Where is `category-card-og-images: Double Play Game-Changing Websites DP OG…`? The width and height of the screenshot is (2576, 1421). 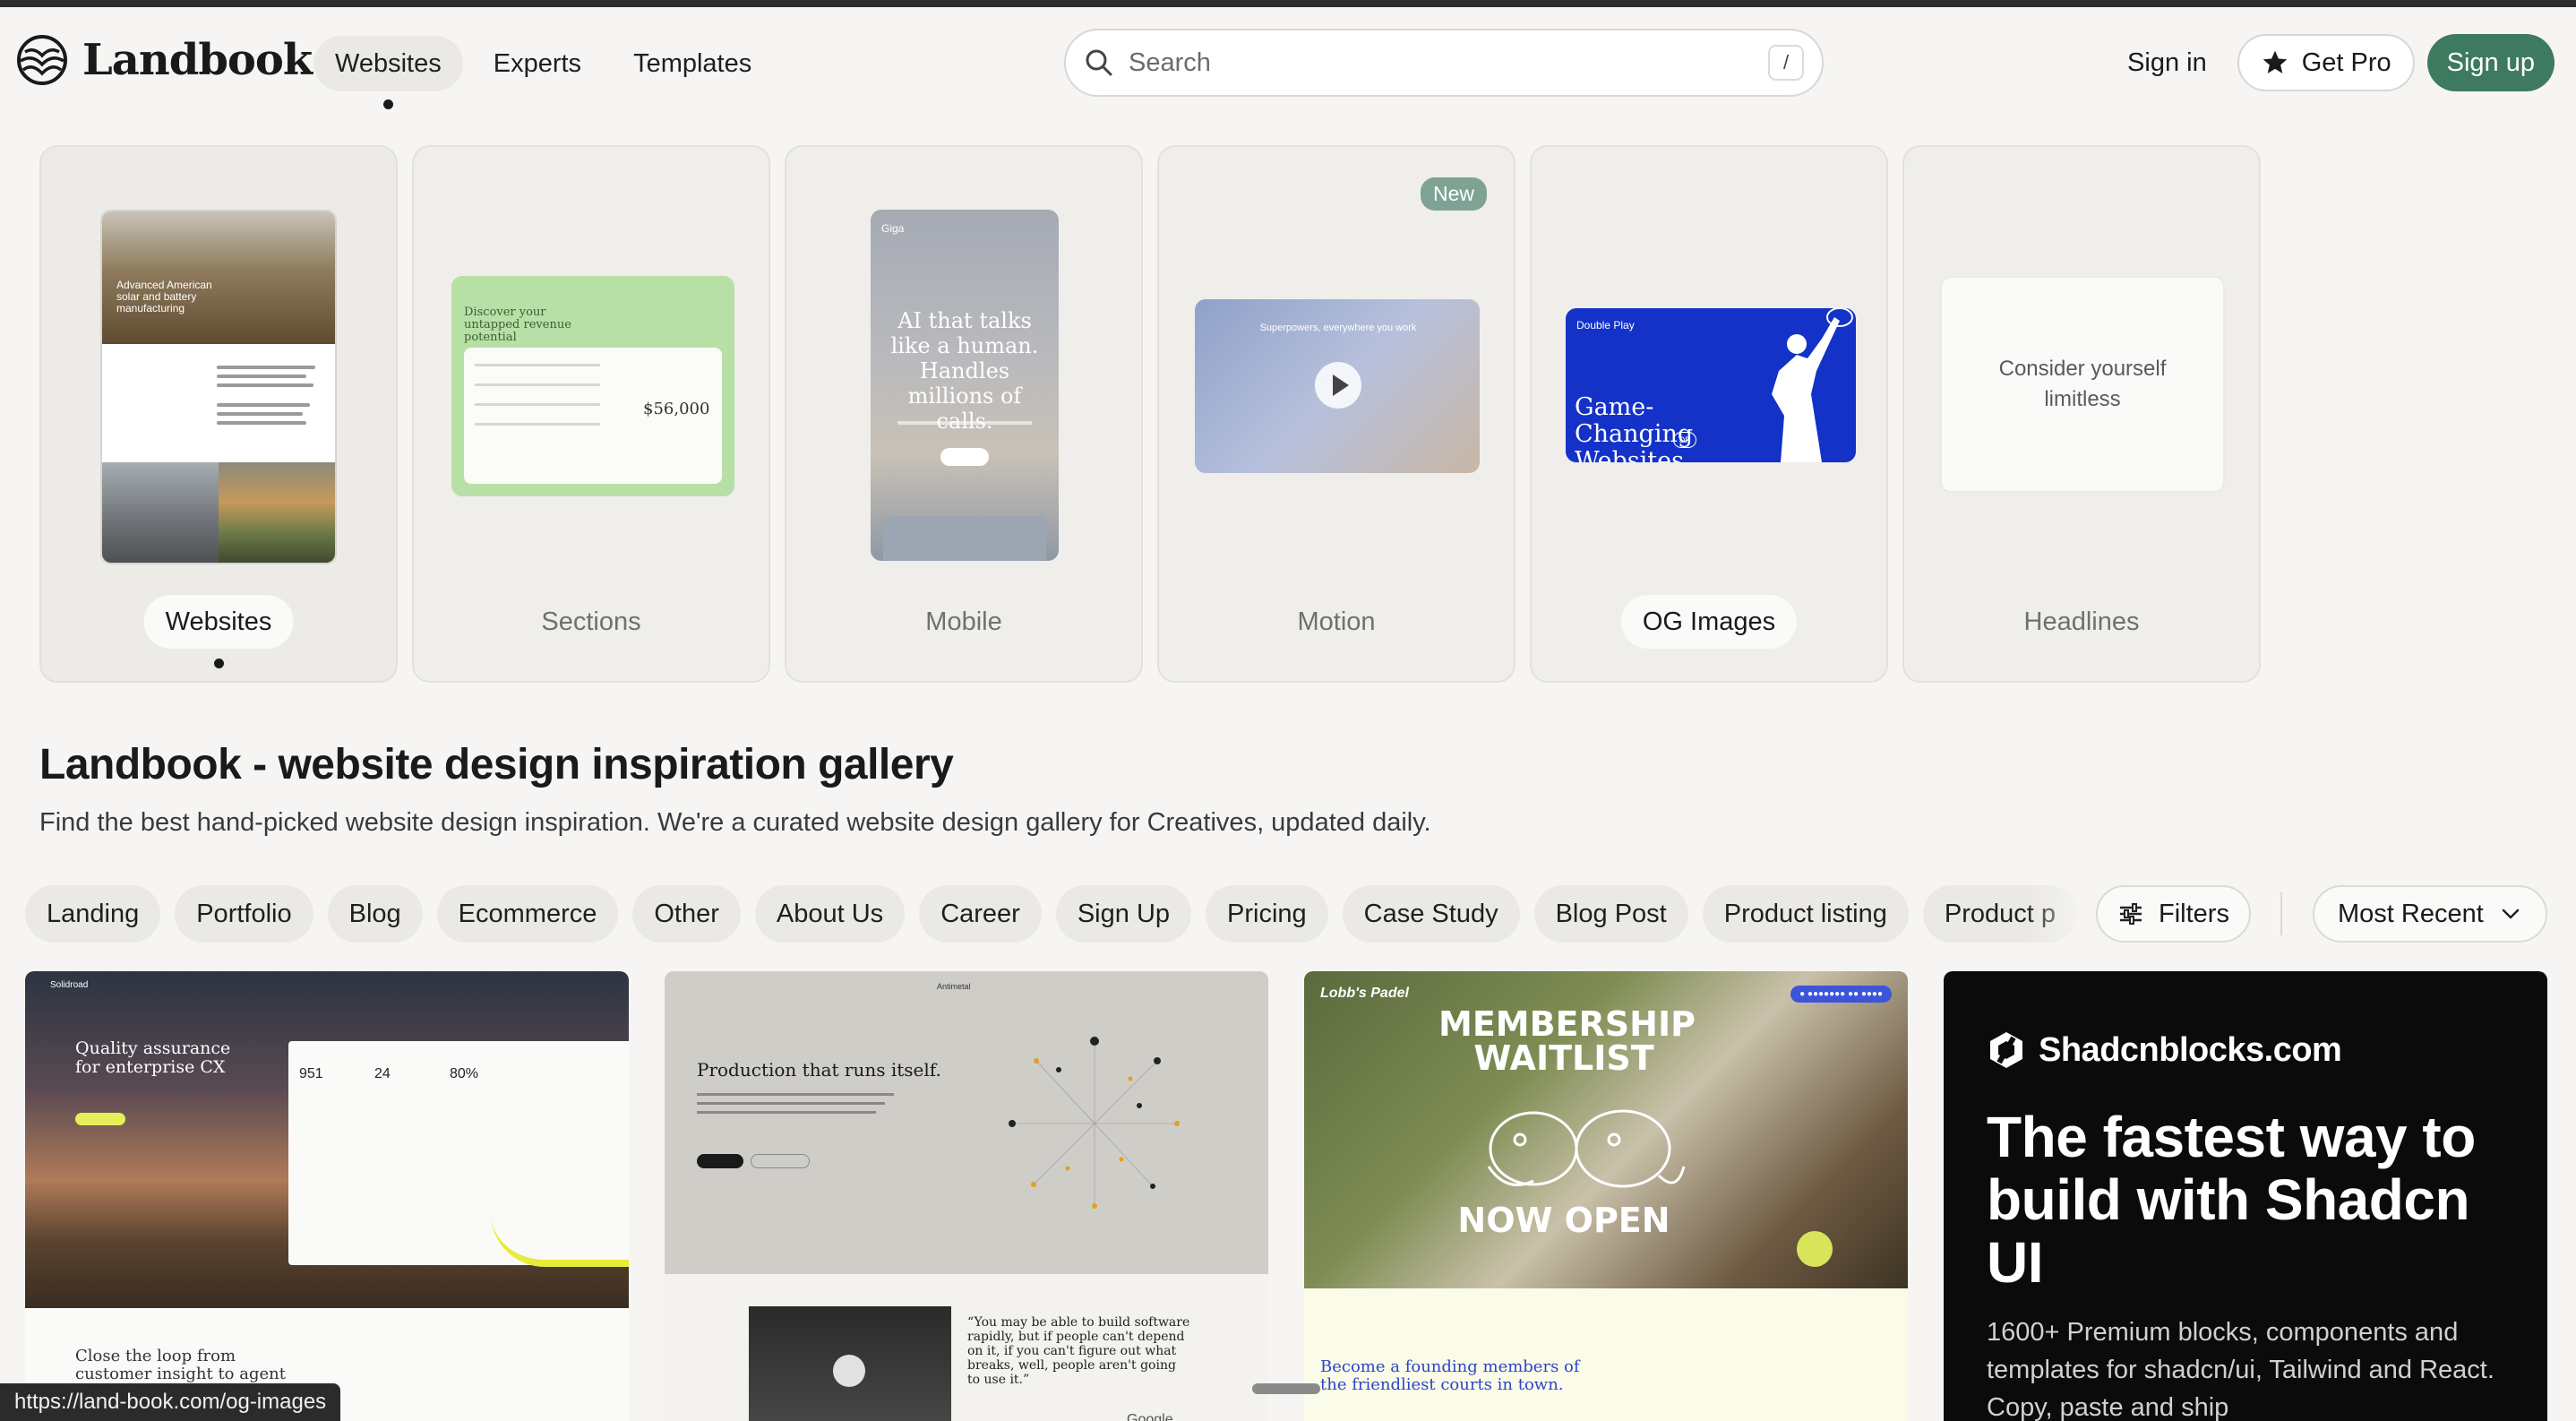
category-card-og-images: Double Play Game-Changing Websites DP OG… is located at coordinates (1709, 414).